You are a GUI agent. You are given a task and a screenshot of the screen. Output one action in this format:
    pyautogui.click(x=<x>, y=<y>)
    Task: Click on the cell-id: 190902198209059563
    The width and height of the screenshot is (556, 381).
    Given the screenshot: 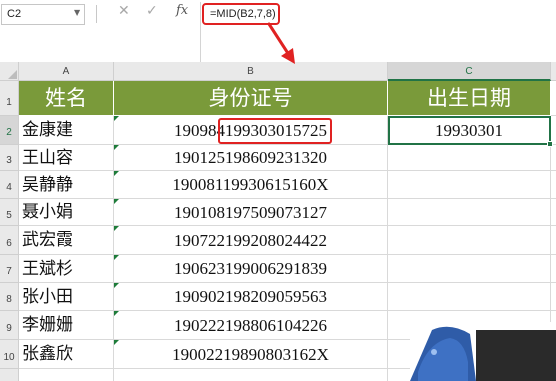 What is the action you would take?
    pyautogui.click(x=251, y=297)
    